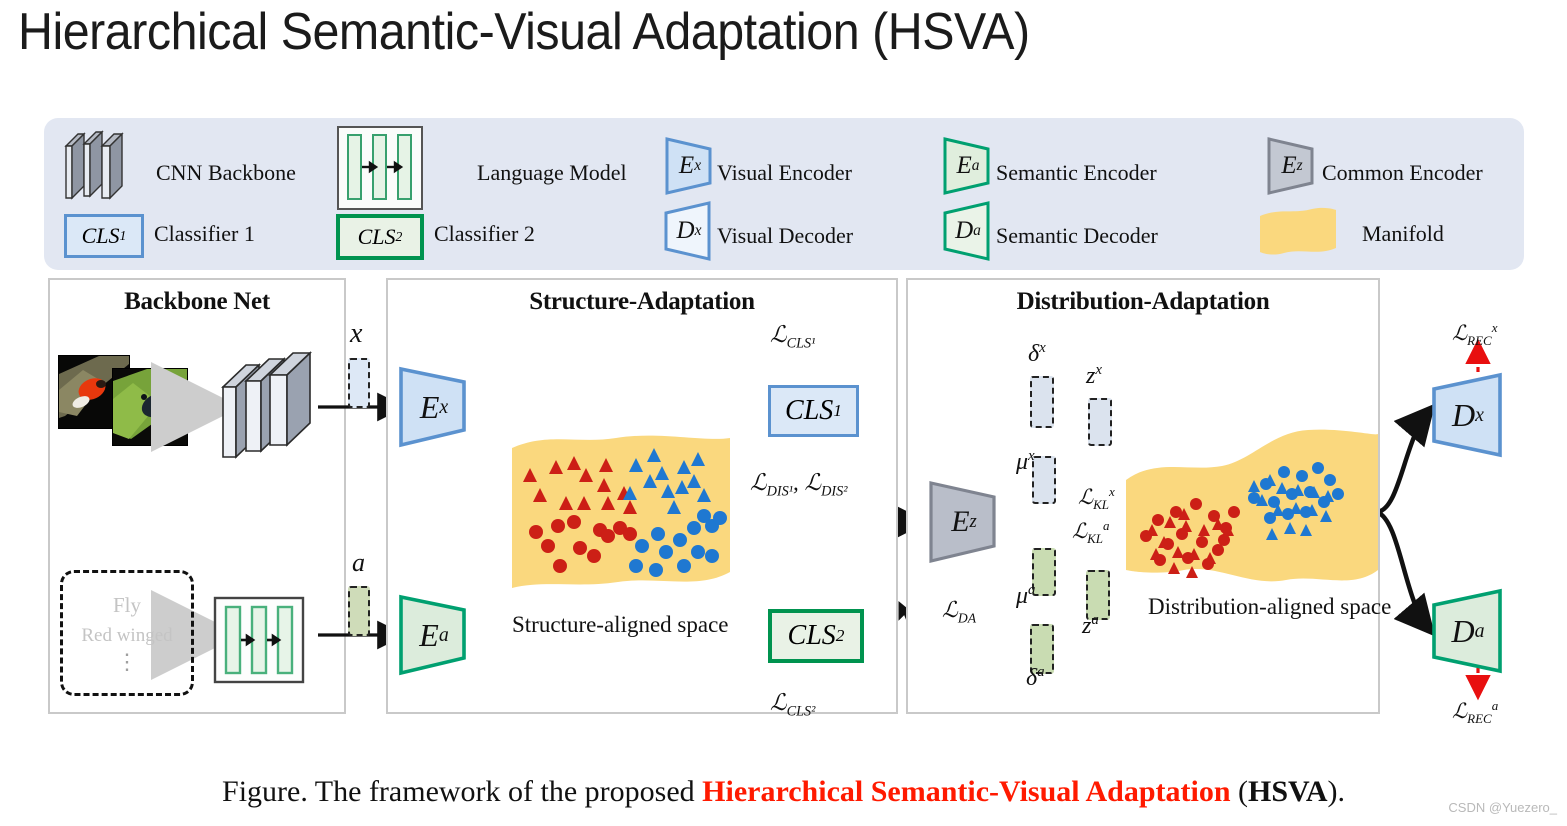  Describe the element at coordinates (1034, 354) in the screenshot. I see `delta-x-symbol: δ` at that location.